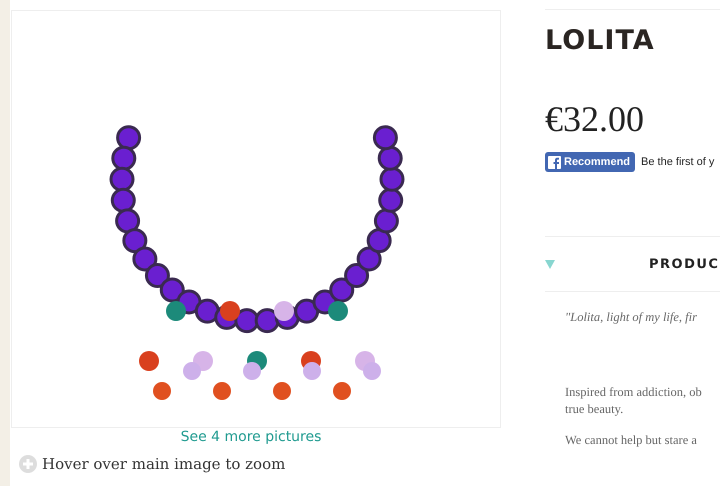  I want to click on description-header: PRODUC, so click(632, 264).